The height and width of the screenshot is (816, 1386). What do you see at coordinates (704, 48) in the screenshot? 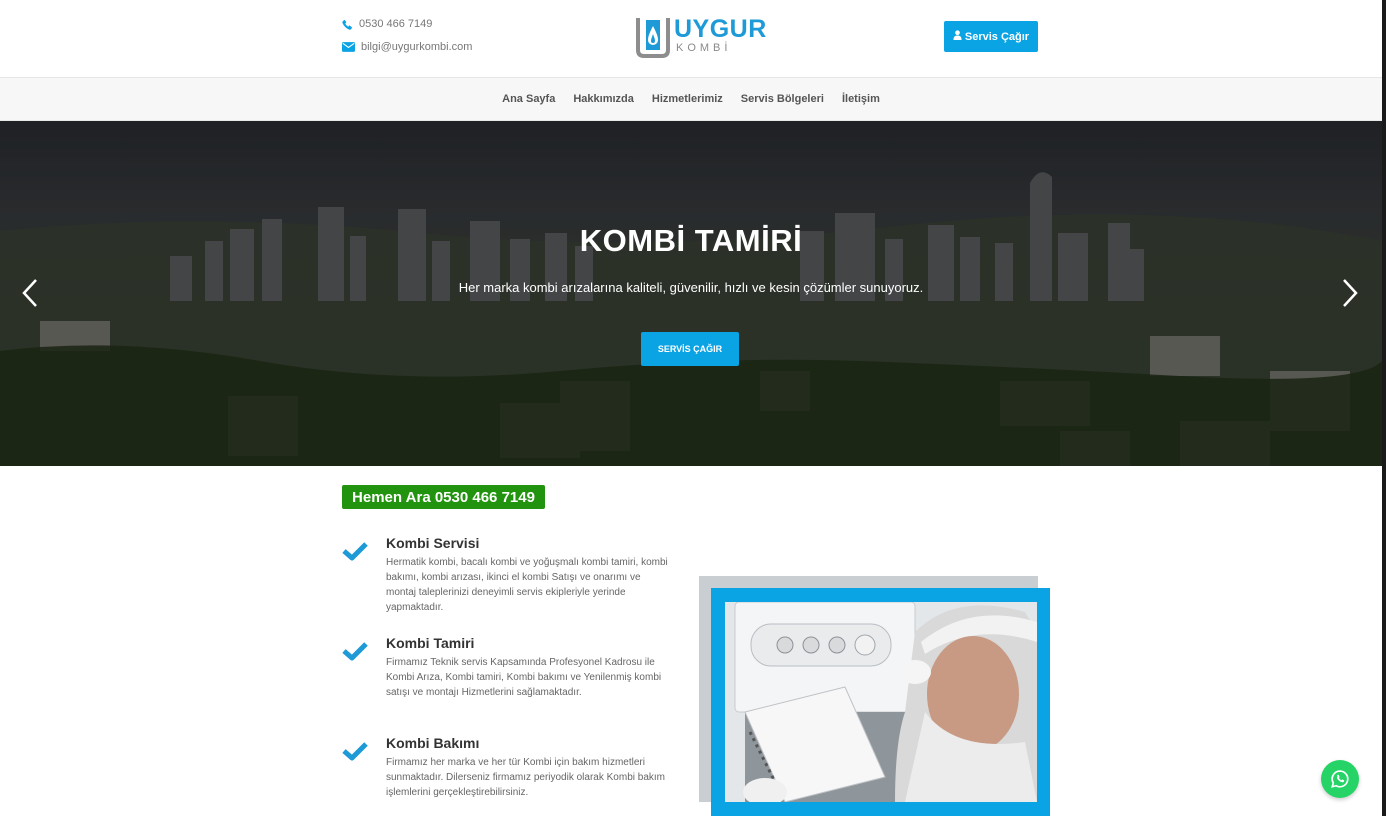
I see `logo-sub: KOMBİ` at bounding box center [704, 48].